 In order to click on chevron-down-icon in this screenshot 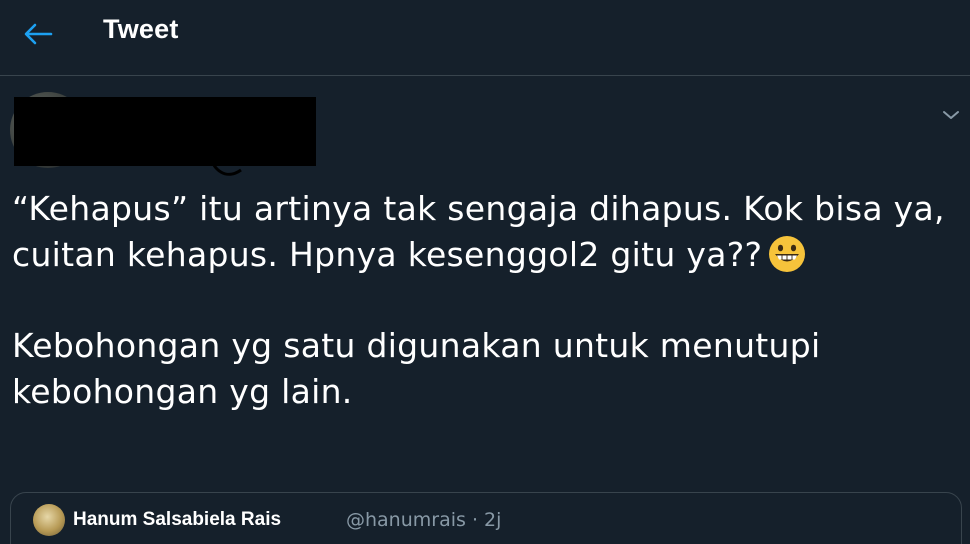, I will do `click(951, 115)`.